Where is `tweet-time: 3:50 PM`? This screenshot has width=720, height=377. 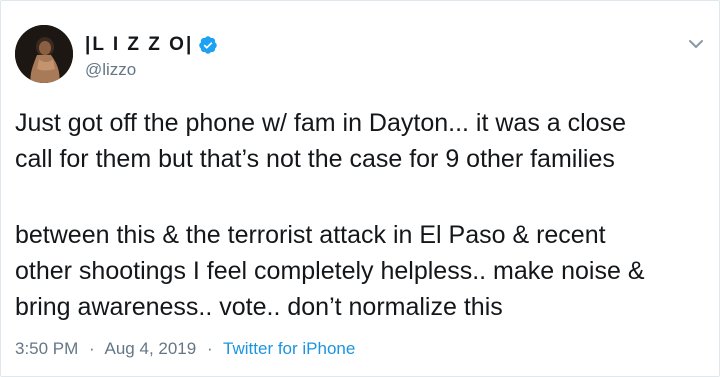 tweet-time: 3:50 PM is located at coordinates (46, 348).